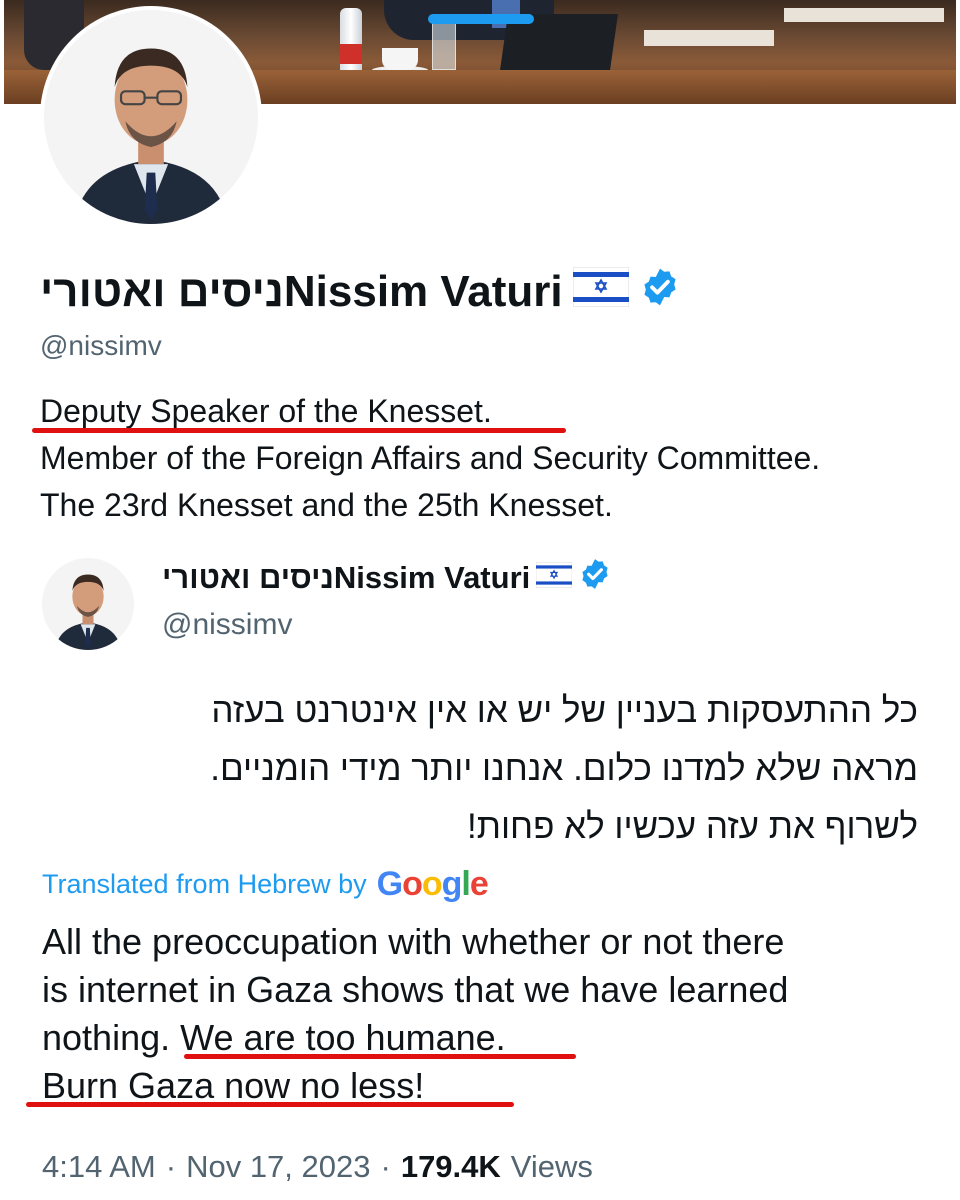 Image resolution: width=960 pixels, height=1200 pixels. What do you see at coordinates (326, 505) in the screenshot?
I see `bio-line: The 23rd Knesset and the 25th Knesset.` at bounding box center [326, 505].